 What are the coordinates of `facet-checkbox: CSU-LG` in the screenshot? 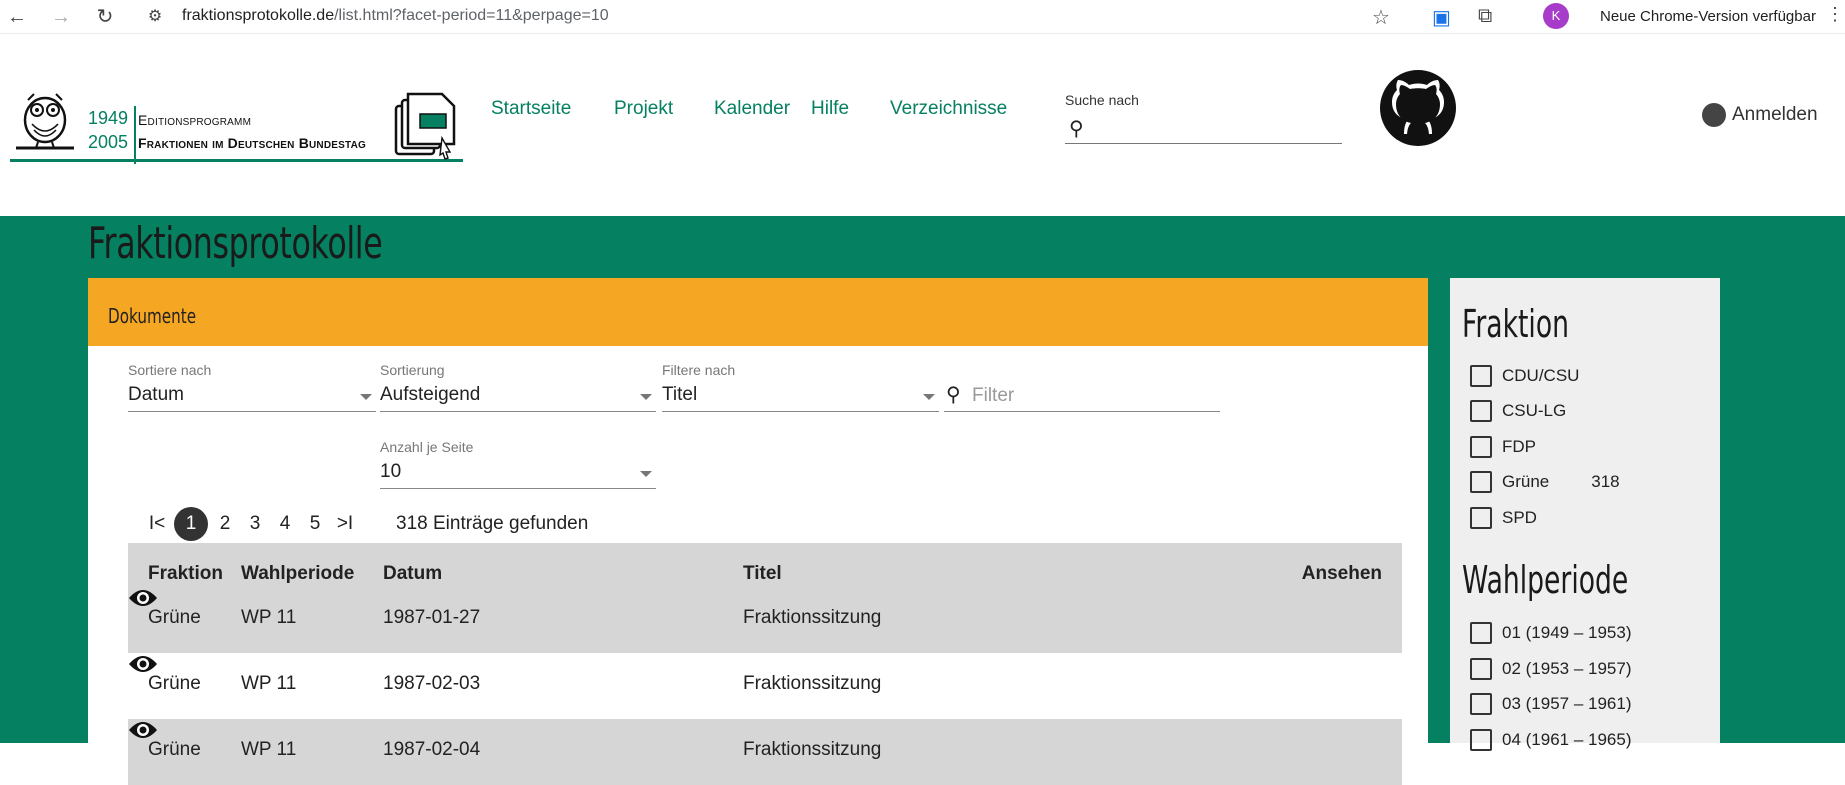 It's located at (1585, 412).